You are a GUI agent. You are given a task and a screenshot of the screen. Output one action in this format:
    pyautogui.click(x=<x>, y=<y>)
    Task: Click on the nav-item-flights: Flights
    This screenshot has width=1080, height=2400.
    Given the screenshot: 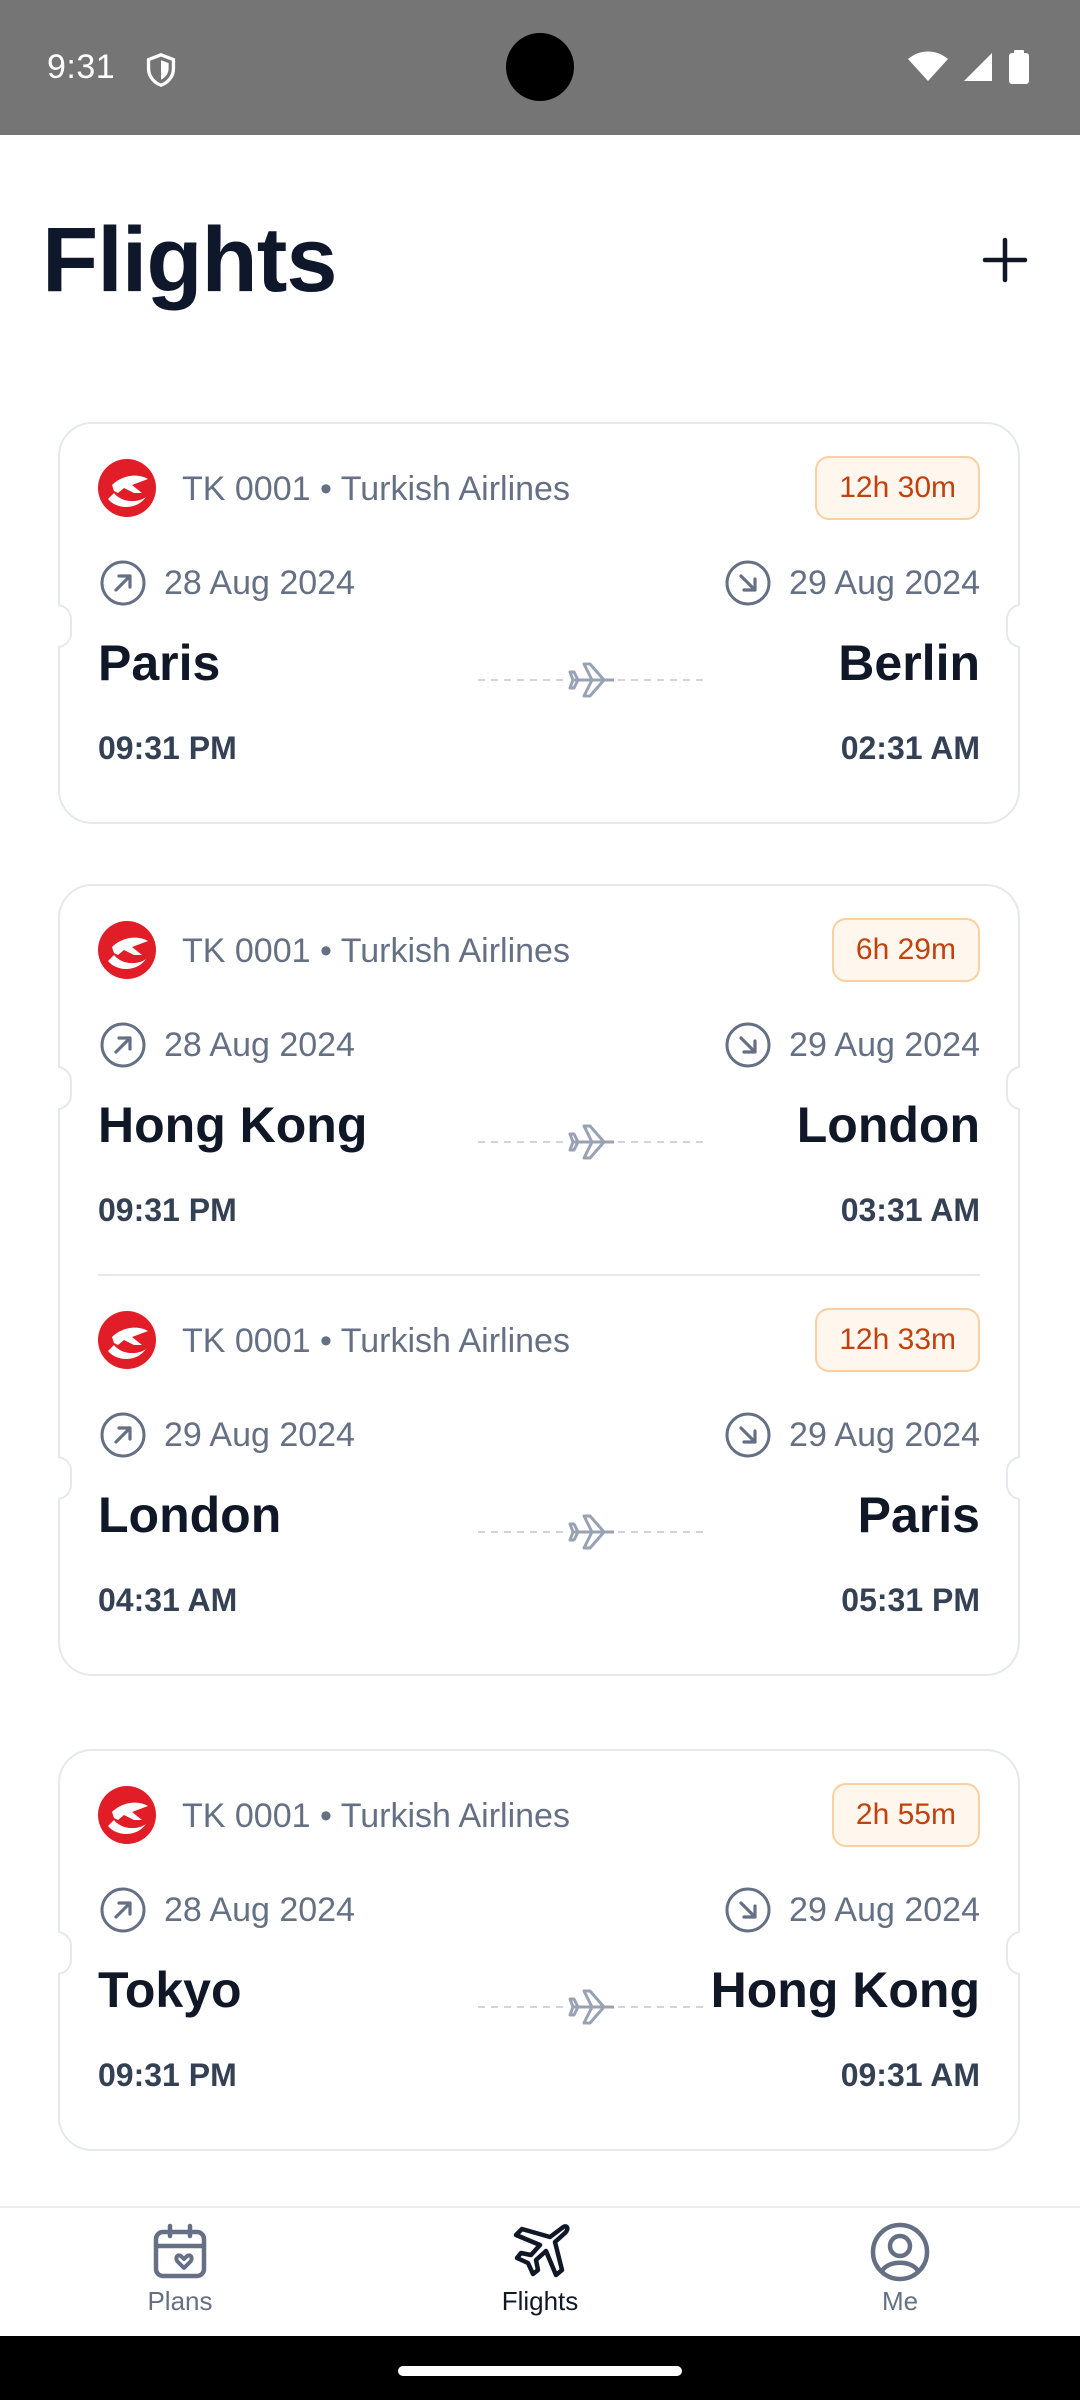 What is the action you would take?
    pyautogui.click(x=540, y=2273)
    